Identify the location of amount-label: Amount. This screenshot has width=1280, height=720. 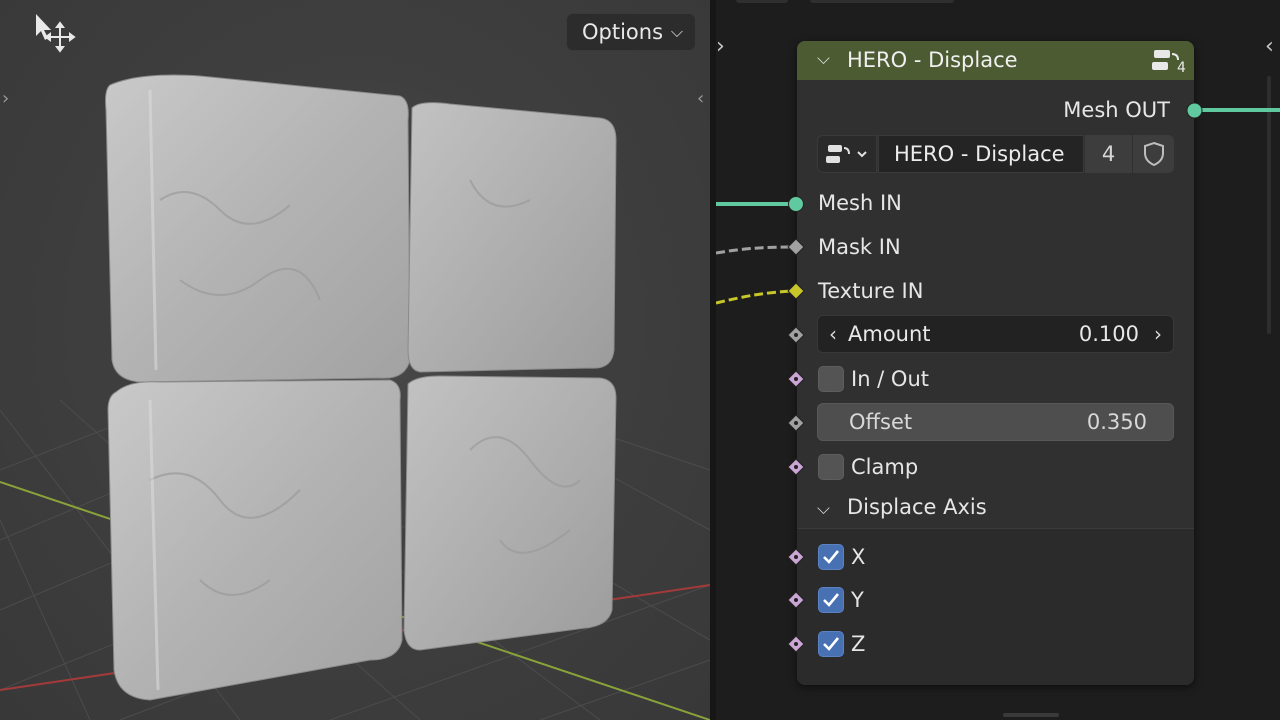
(889, 334).